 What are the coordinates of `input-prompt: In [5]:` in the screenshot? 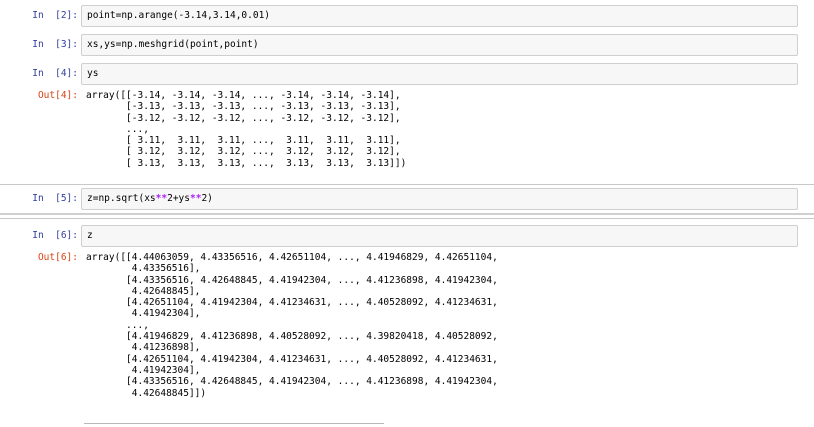 It's located at (55, 198).